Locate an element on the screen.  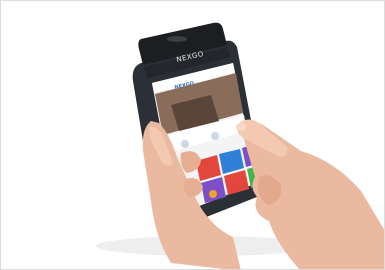
printer-slot is located at coordinates (177, 39).